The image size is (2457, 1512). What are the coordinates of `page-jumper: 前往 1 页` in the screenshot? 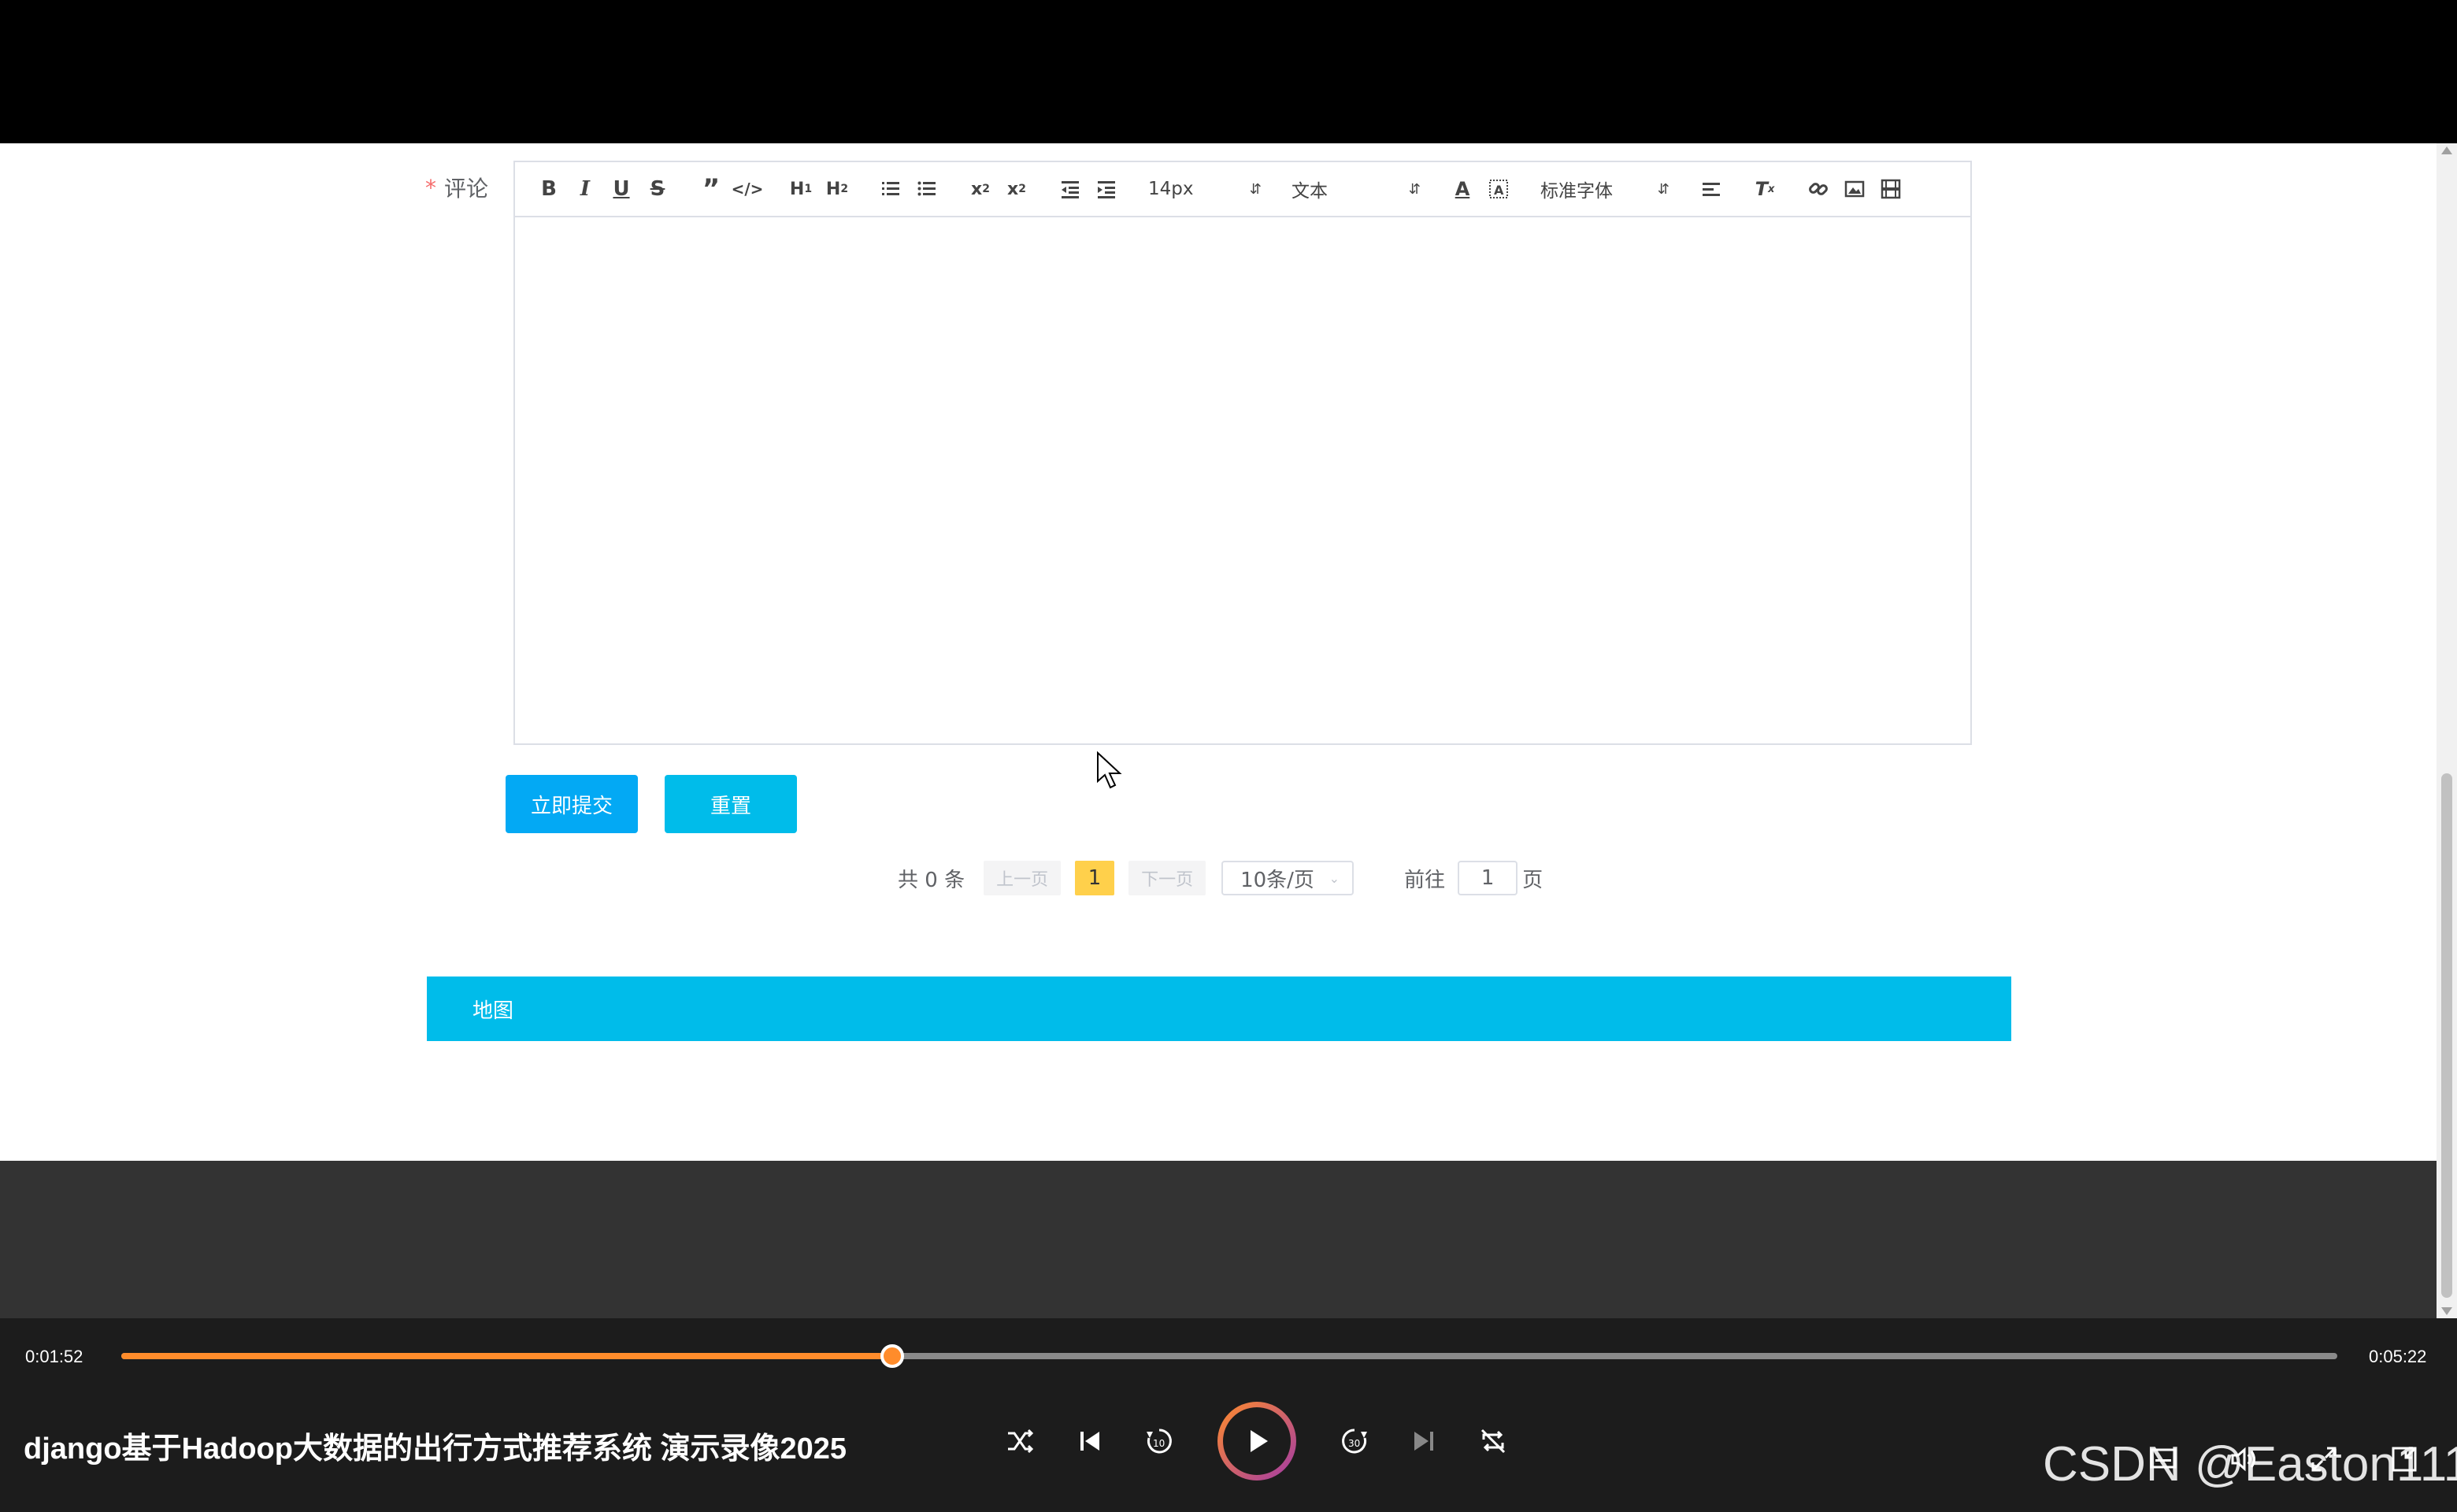 It's located at (1473, 878).